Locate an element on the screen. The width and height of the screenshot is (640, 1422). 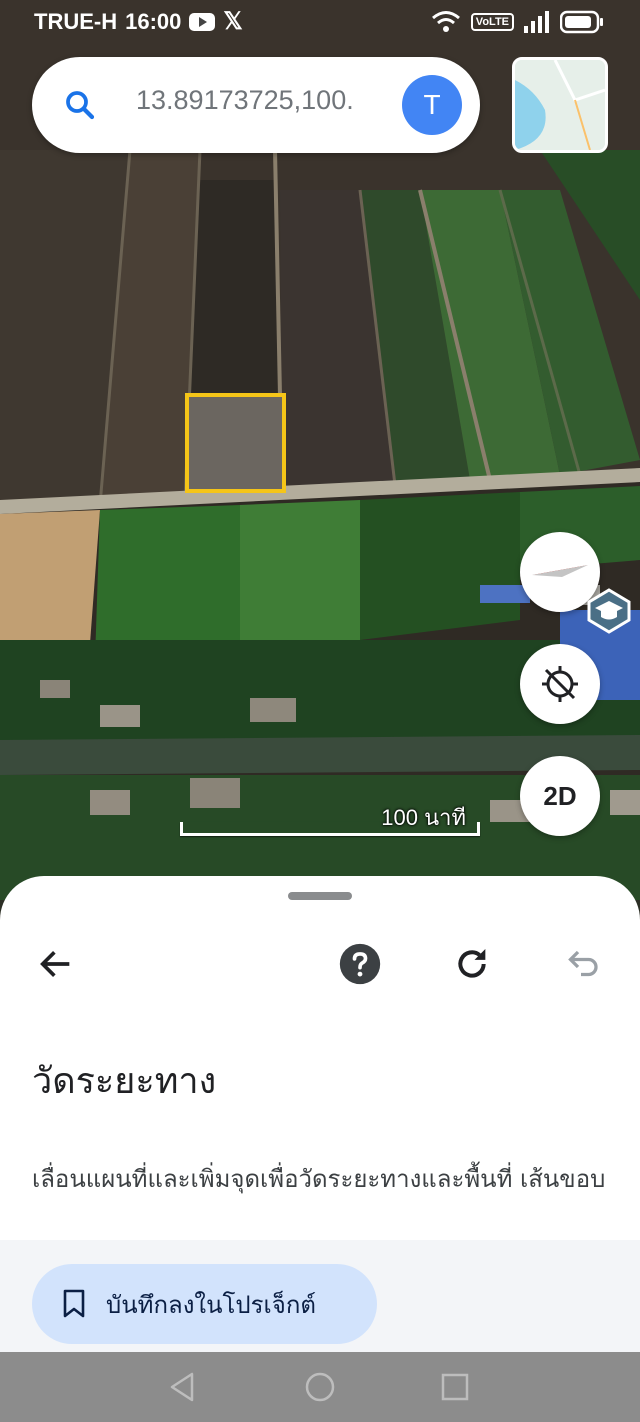
back-button is located at coordinates (56, 964).